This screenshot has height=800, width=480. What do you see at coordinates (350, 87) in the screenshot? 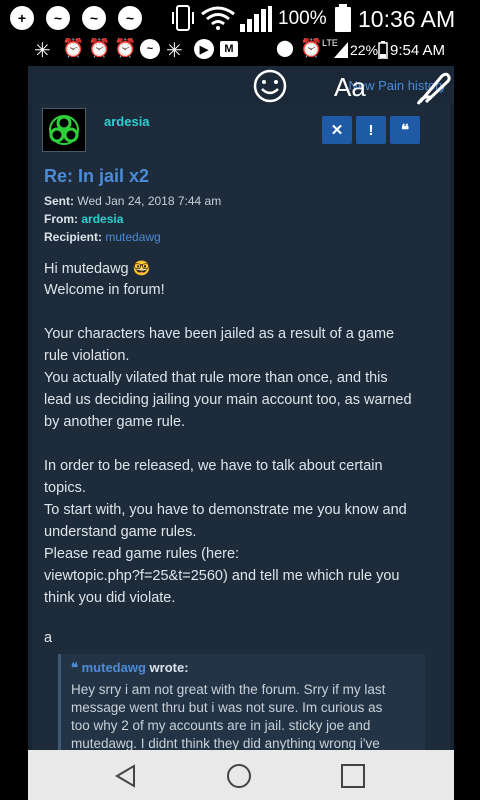
I see `text-format-button: Aa` at bounding box center [350, 87].